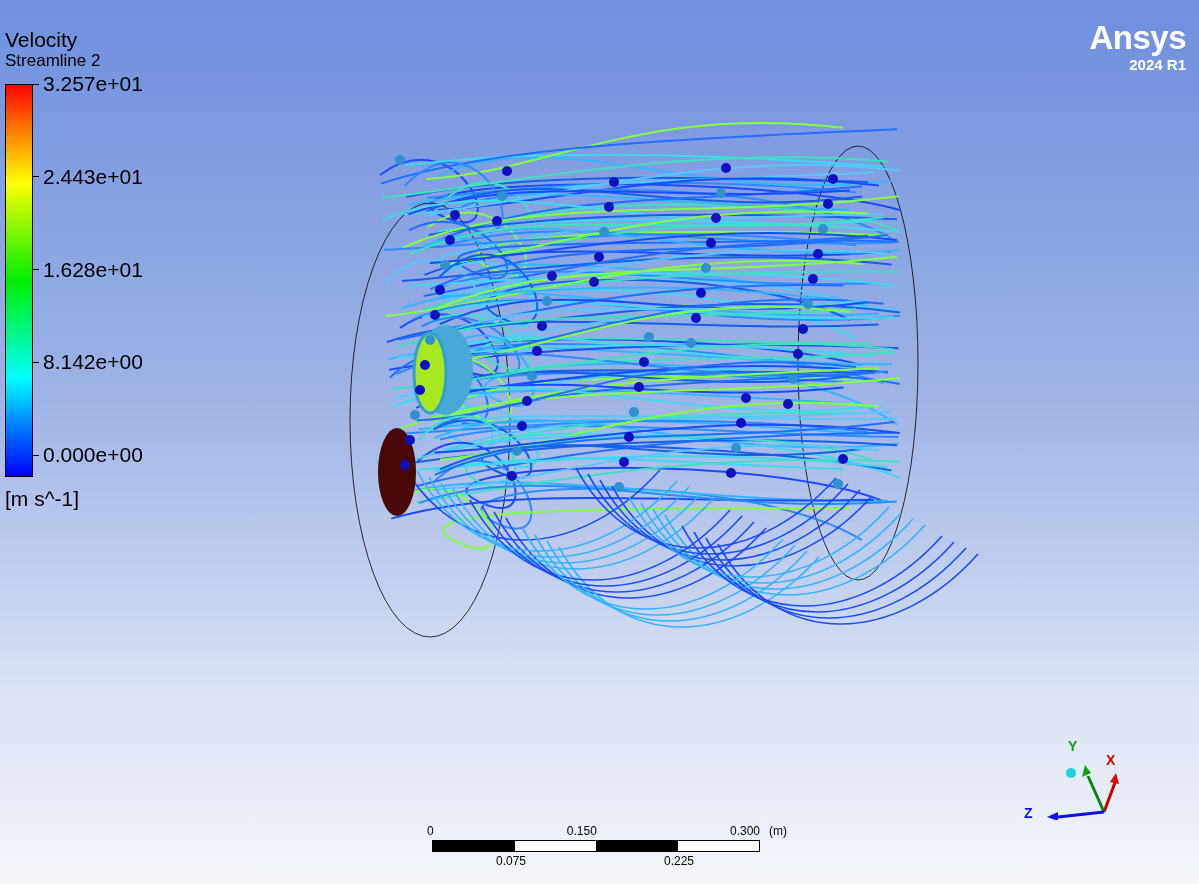 The image size is (1199, 884). What do you see at coordinates (93, 455) in the screenshot?
I see `legend-value: 0.000e+00` at bounding box center [93, 455].